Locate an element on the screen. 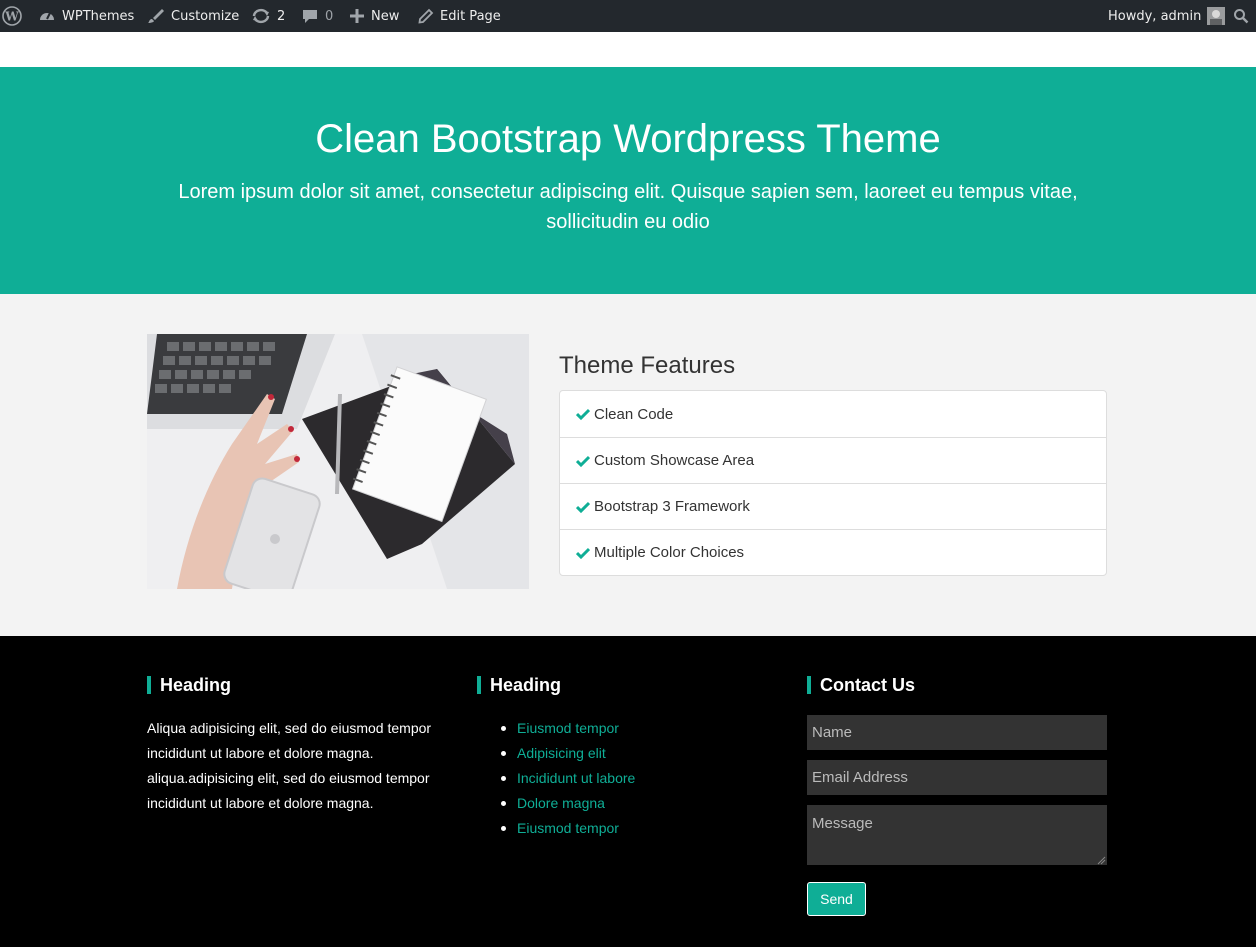 The width and height of the screenshot is (1256, 947). site-name: WPThemes is located at coordinates (98, 16).